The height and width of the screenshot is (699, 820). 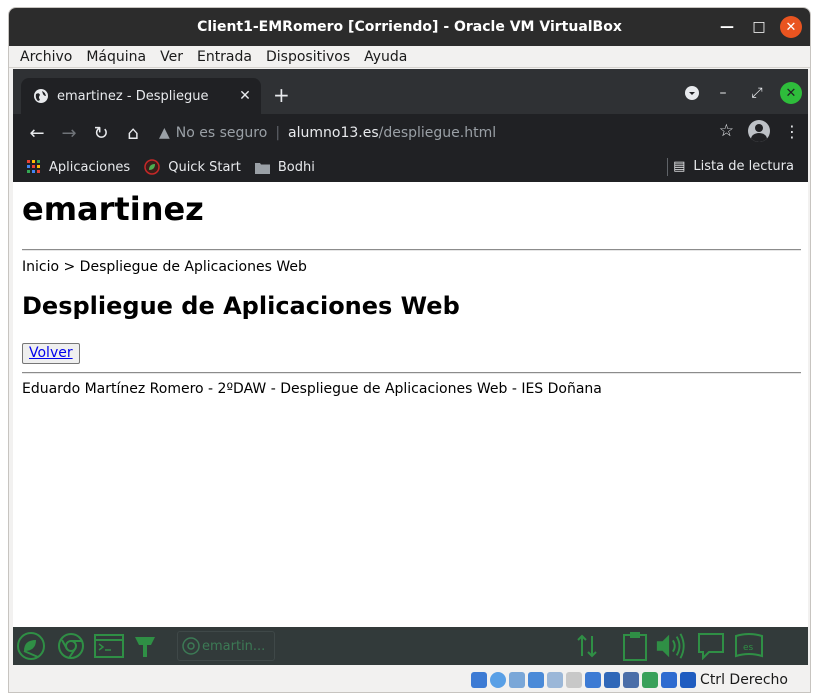 I want to click on breadcrumb: Inicio > Despliegue de Aplicaciones Web, so click(x=164, y=267).